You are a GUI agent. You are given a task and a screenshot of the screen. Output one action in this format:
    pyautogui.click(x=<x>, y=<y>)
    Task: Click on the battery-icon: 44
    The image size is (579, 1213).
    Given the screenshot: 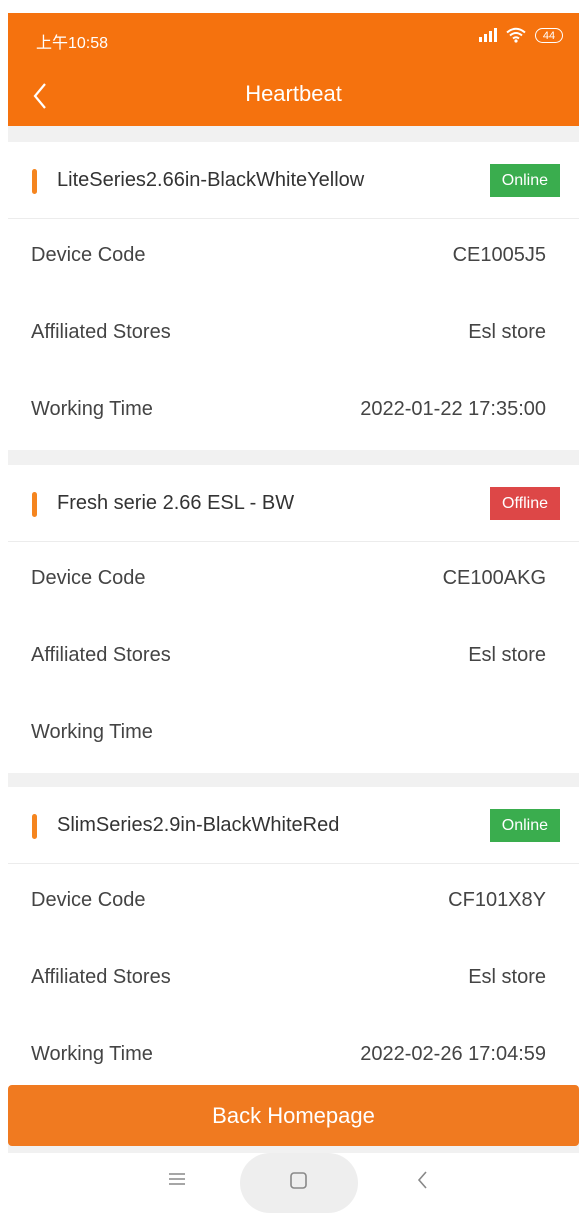 What is the action you would take?
    pyautogui.click(x=549, y=35)
    